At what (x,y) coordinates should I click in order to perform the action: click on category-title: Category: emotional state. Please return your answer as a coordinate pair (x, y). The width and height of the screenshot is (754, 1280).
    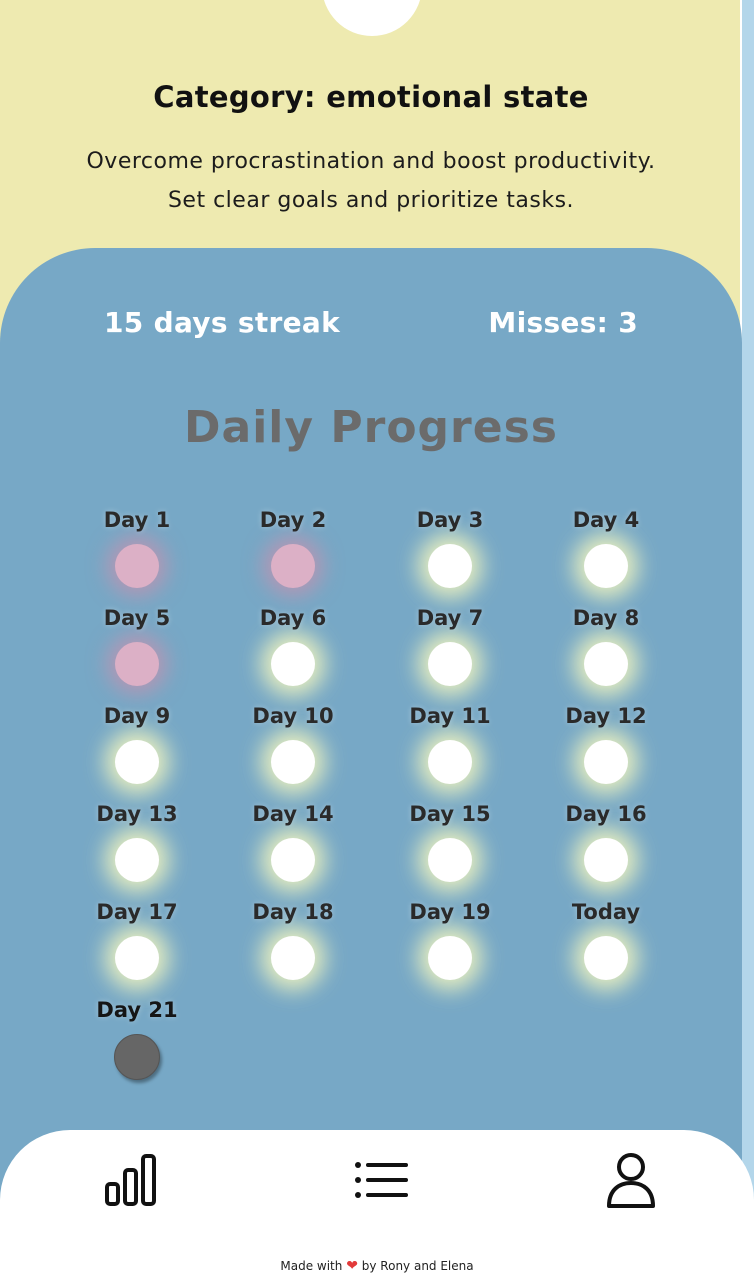
    Looking at the image, I should click on (371, 97).